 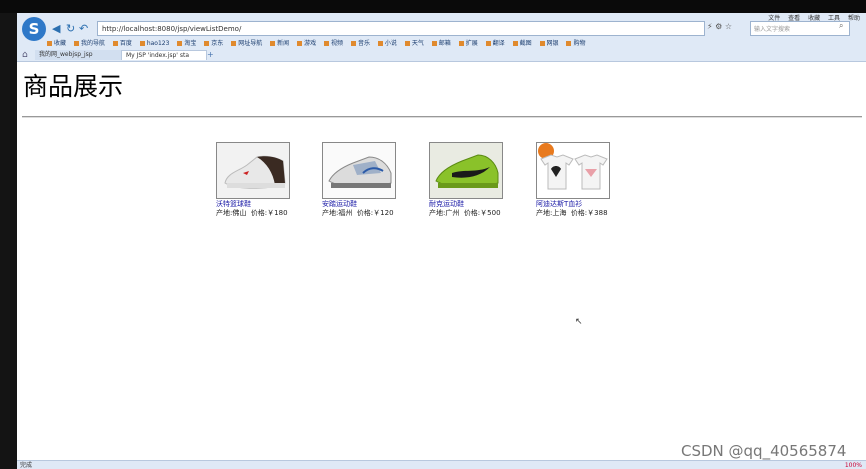 I want to click on back-icon: ◀, so click(x=56, y=28).